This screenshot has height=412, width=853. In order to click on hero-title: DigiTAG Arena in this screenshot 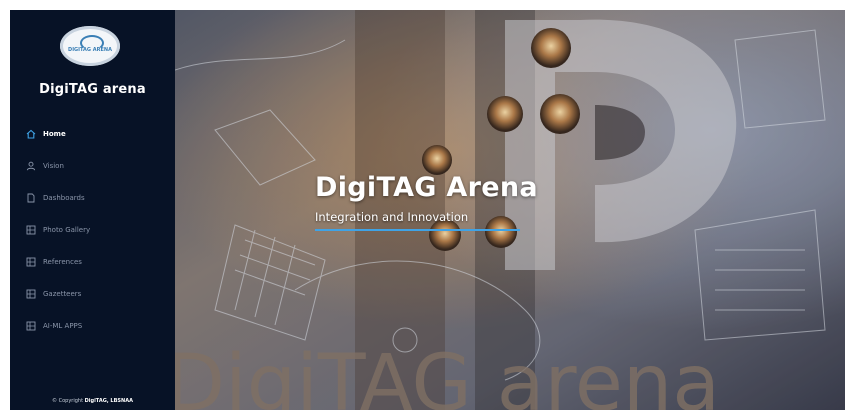, I will do `click(426, 187)`.